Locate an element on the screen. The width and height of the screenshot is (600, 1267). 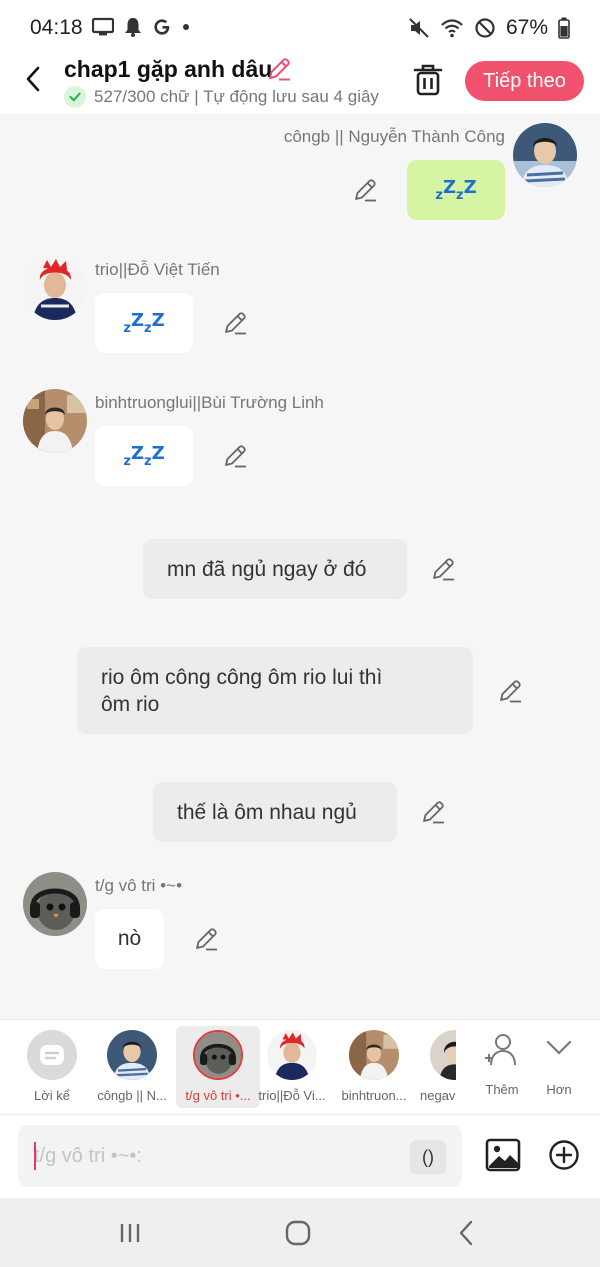
system-nav-bar is located at coordinates (300, 1232).